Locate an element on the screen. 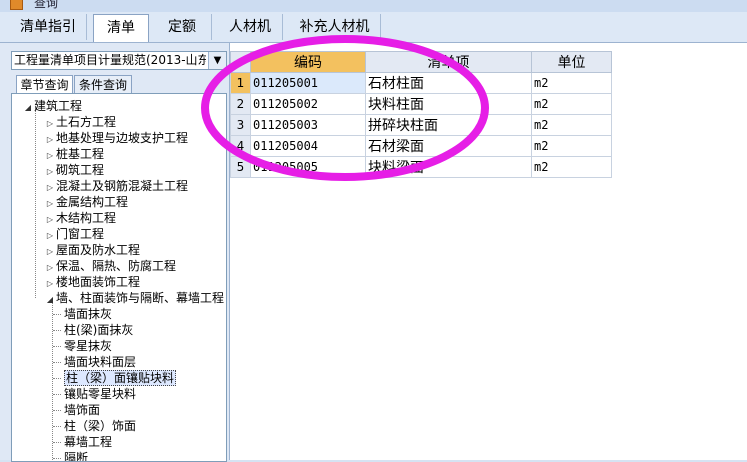 This screenshot has height=462, width=747. tree-leaf: 柱(梁)面抹灰 is located at coordinates (98, 330).